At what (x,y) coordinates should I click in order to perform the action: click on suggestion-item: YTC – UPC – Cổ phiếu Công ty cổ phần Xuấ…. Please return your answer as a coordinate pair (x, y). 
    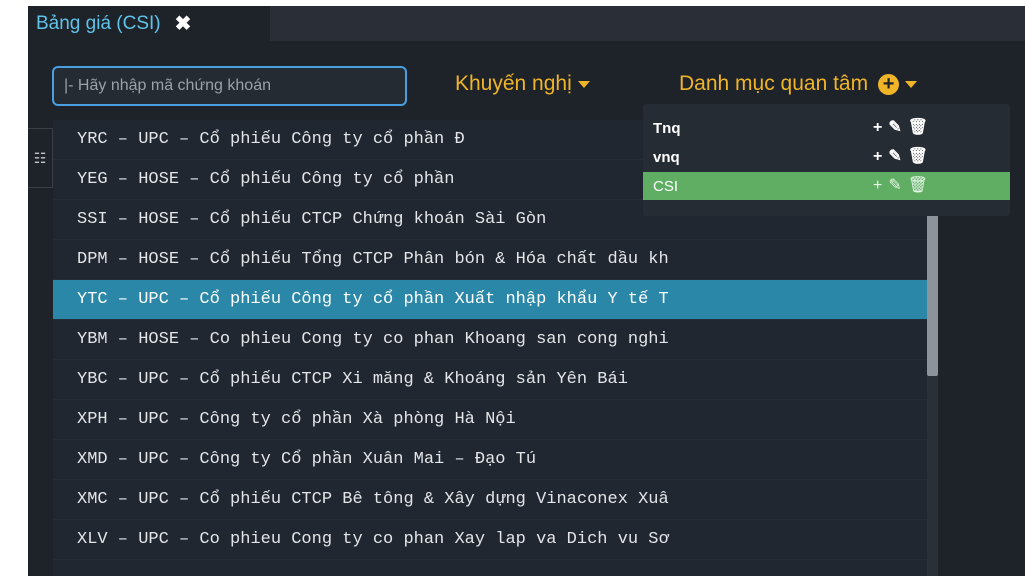
    Looking at the image, I should click on (495, 300).